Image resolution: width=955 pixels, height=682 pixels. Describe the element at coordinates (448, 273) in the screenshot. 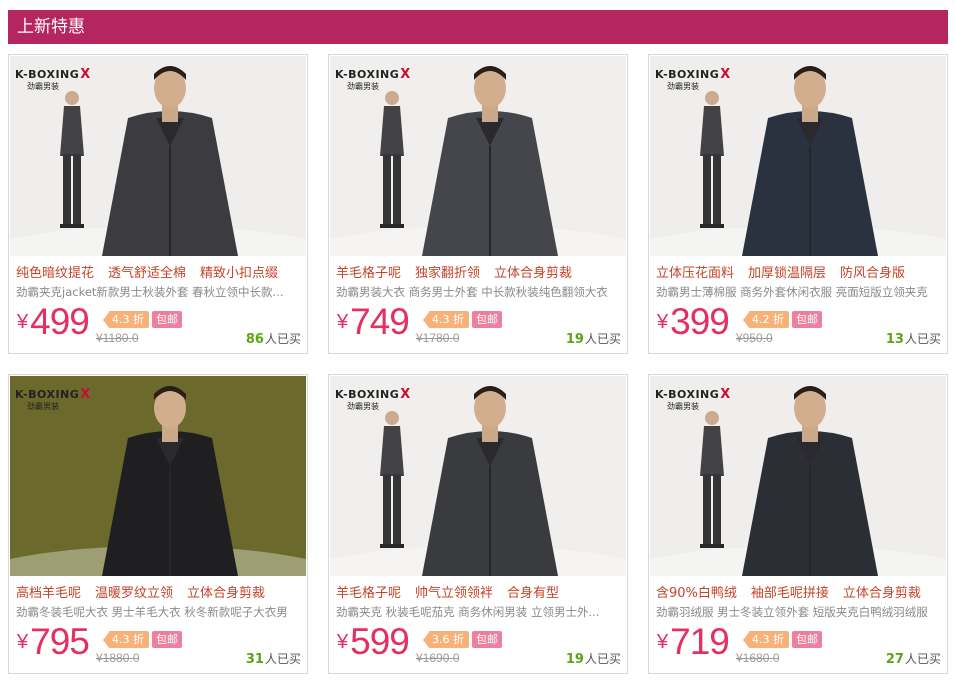

I see `feature-tag: 独家翻折领` at that location.